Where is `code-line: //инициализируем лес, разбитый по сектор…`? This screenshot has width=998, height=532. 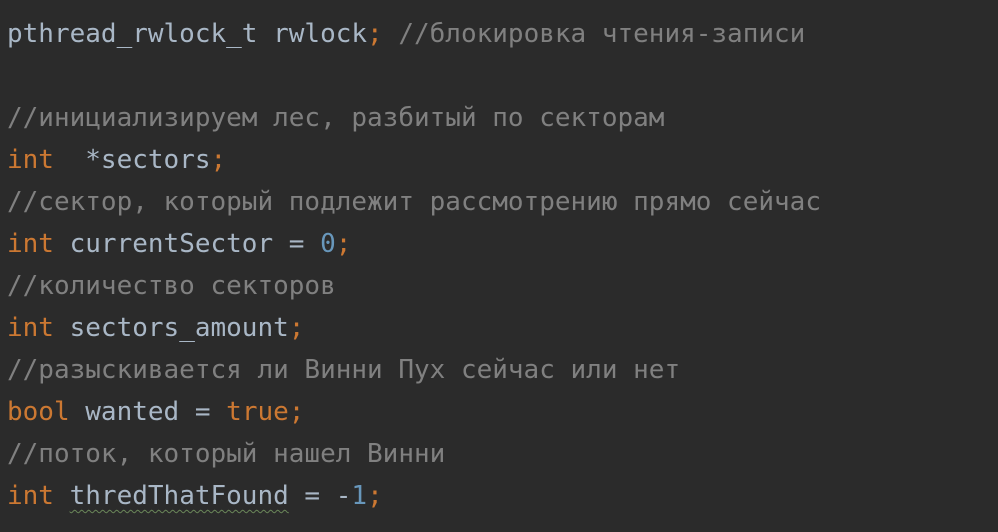 code-line: //инициализируем лес, разбитый по сектор… is located at coordinates (502, 118).